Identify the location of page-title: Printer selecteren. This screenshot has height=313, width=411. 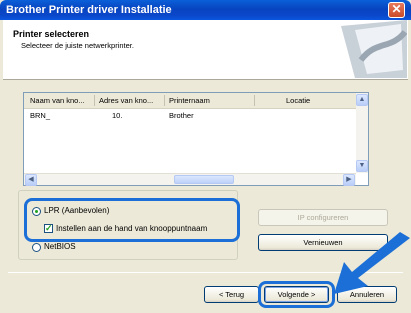
(51, 34).